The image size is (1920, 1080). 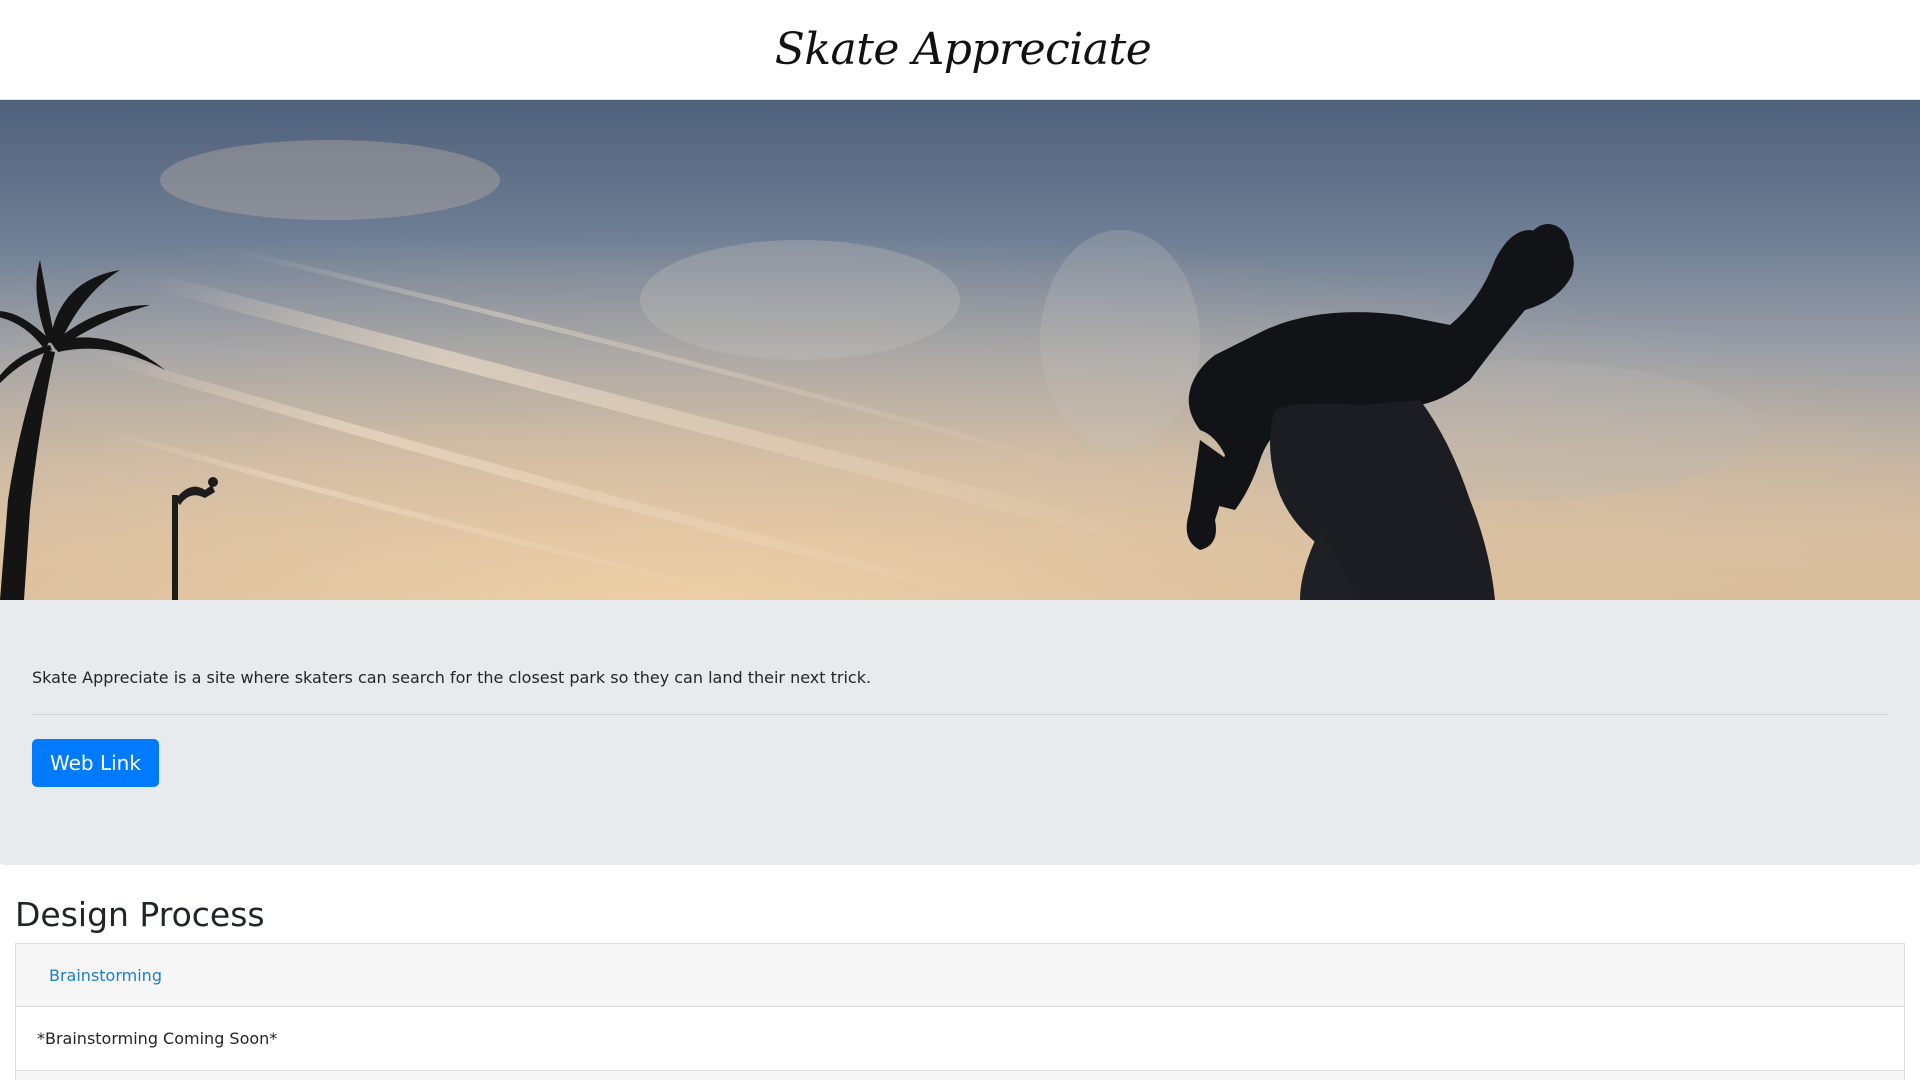 I want to click on accordion-header-brainstorming: Brainstorming, so click(x=960, y=975).